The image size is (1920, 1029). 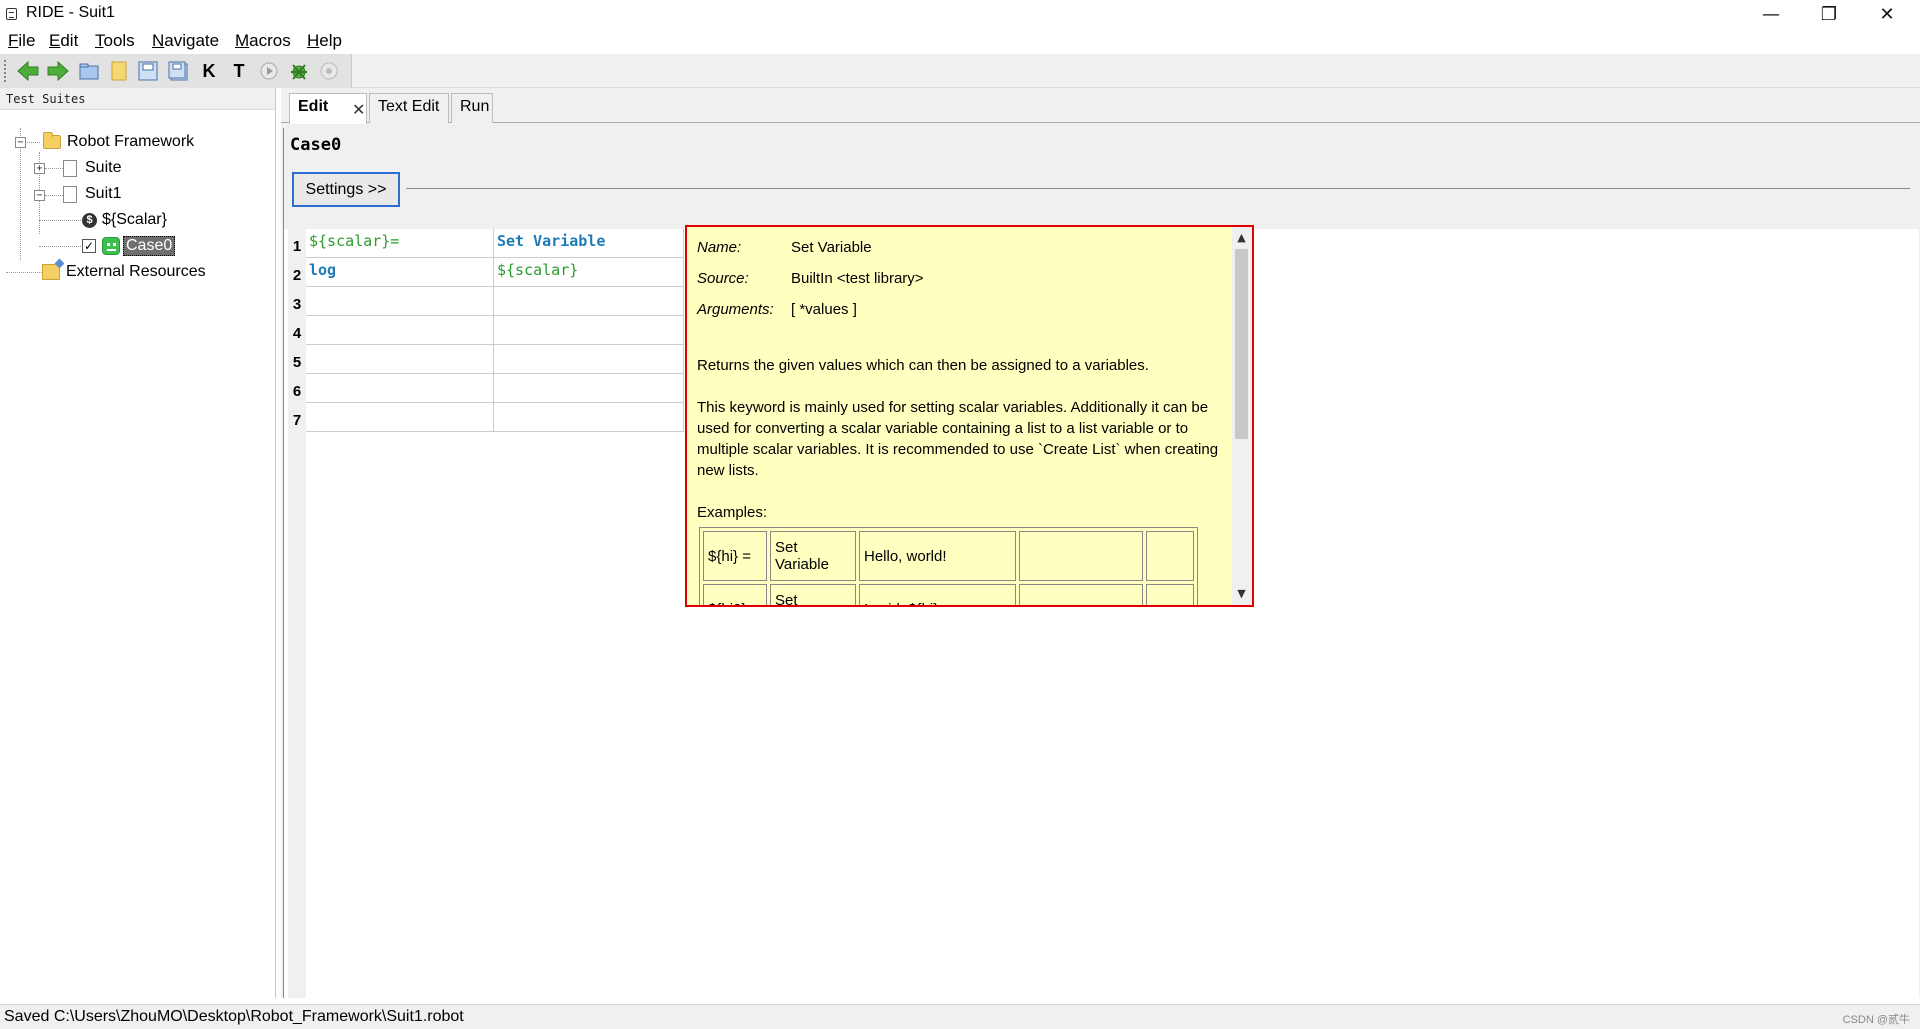 What do you see at coordinates (316, 145) in the screenshot?
I see `case-title: Case0` at bounding box center [316, 145].